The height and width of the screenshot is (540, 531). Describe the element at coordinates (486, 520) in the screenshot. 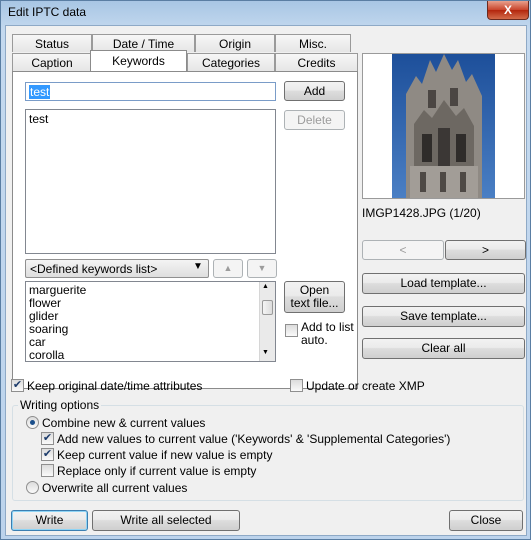

I see `close-button: Close` at that location.